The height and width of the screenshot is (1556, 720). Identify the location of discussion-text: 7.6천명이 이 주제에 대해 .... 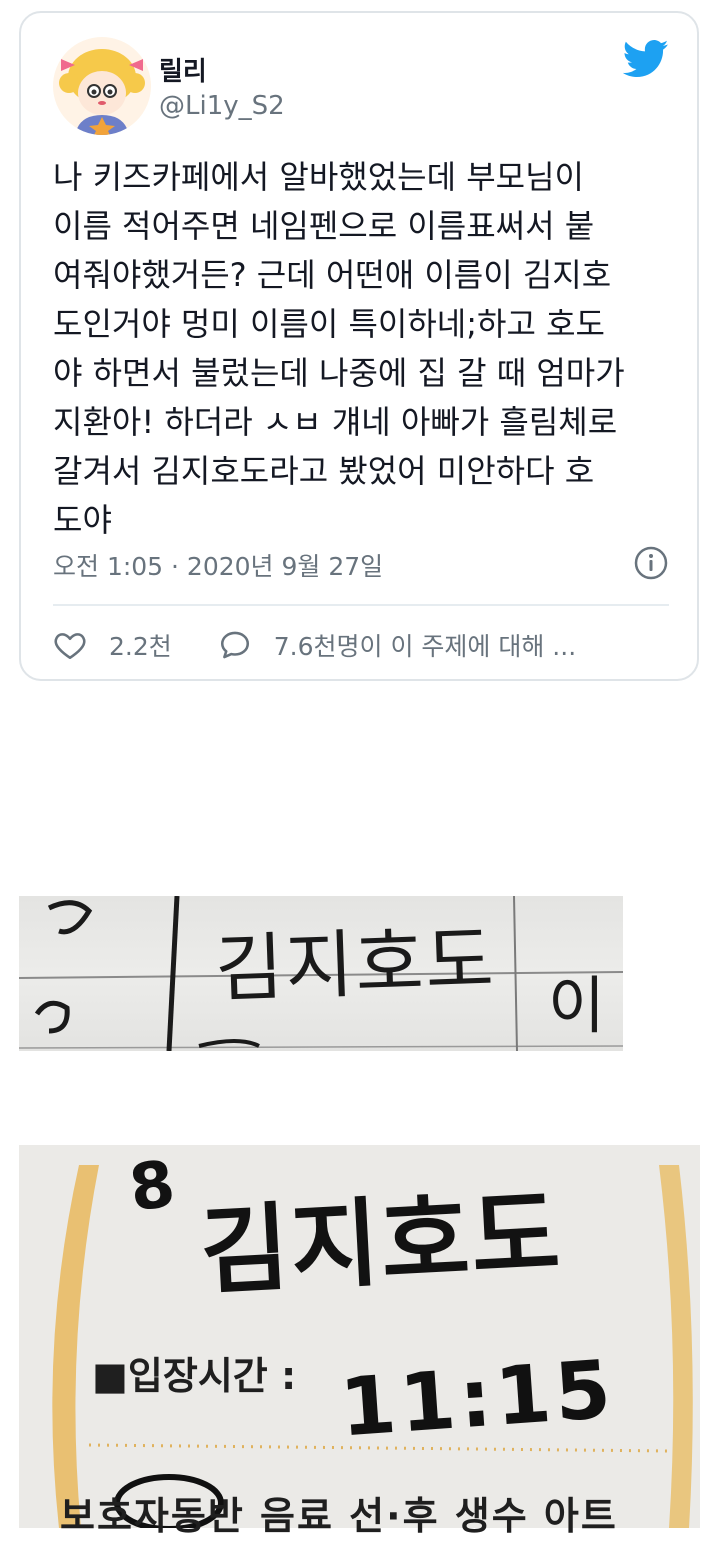
(425, 646).